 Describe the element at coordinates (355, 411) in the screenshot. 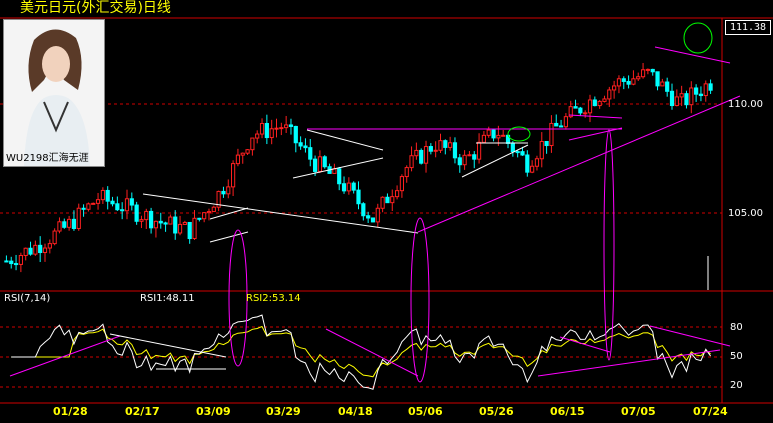

I see `date-tick: 04/18` at that location.